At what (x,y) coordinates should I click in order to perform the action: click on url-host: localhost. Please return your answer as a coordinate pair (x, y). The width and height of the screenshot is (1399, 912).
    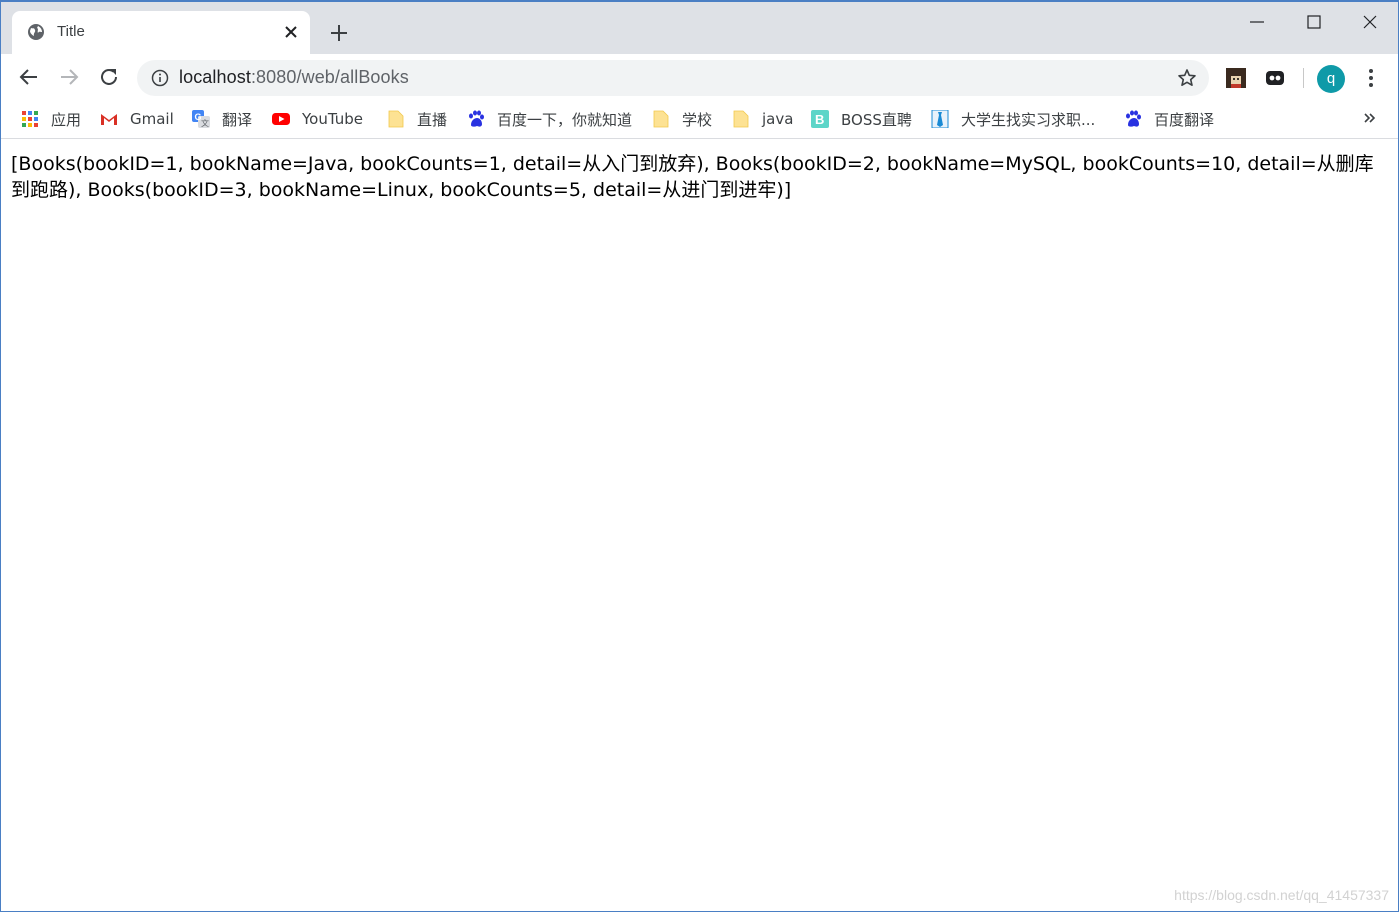
    Looking at the image, I should click on (215, 77).